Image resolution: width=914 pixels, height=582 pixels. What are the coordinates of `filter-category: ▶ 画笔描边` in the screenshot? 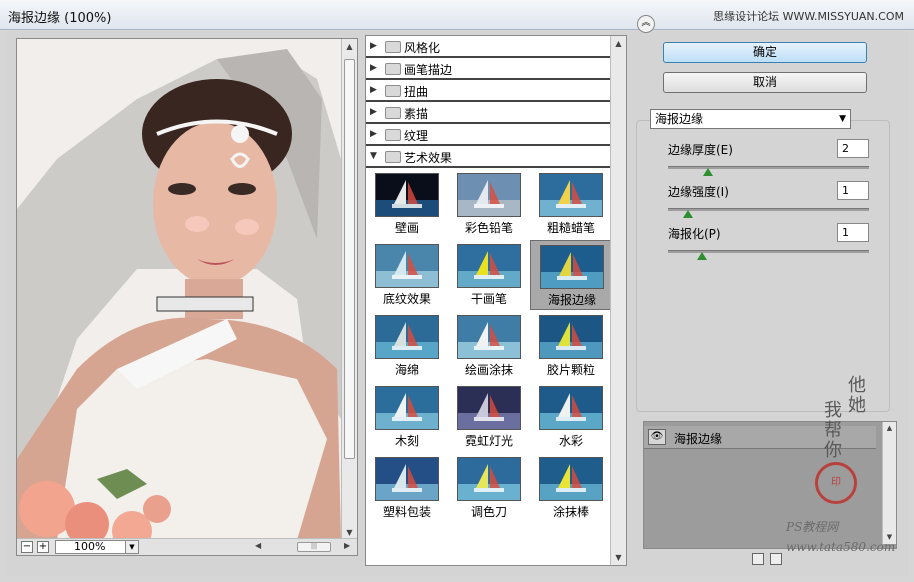 It's located at (489, 69).